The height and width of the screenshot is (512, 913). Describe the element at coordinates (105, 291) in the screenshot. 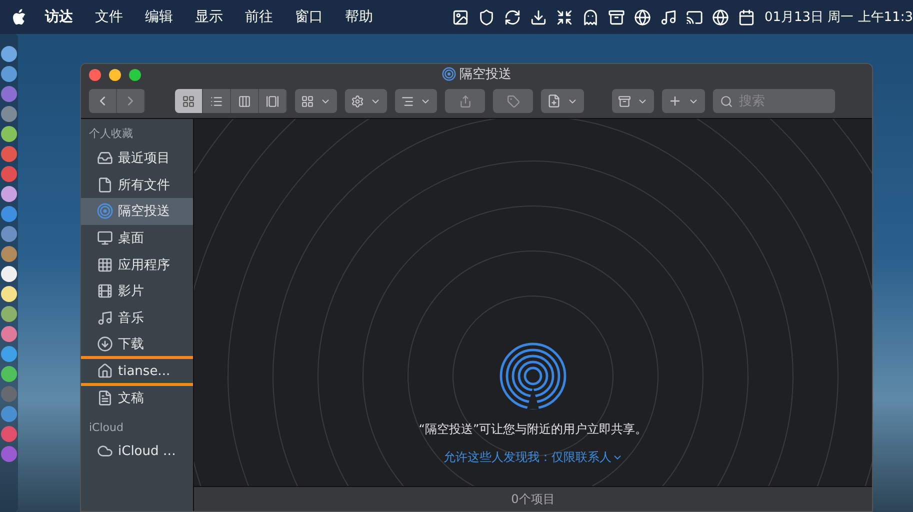

I see `film-icon` at that location.